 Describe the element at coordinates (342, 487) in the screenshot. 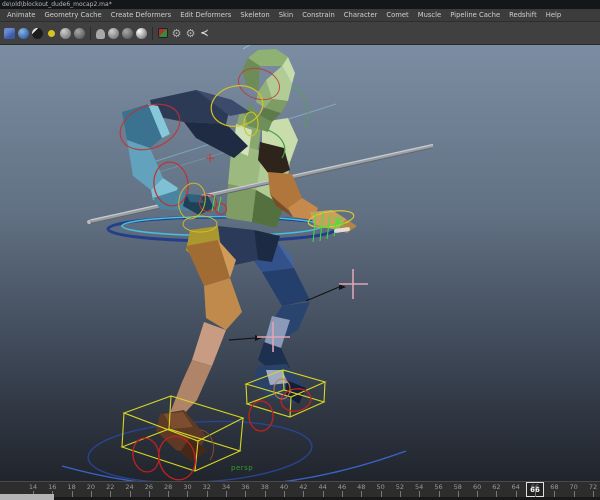

I see `frame-label: 46` at that location.